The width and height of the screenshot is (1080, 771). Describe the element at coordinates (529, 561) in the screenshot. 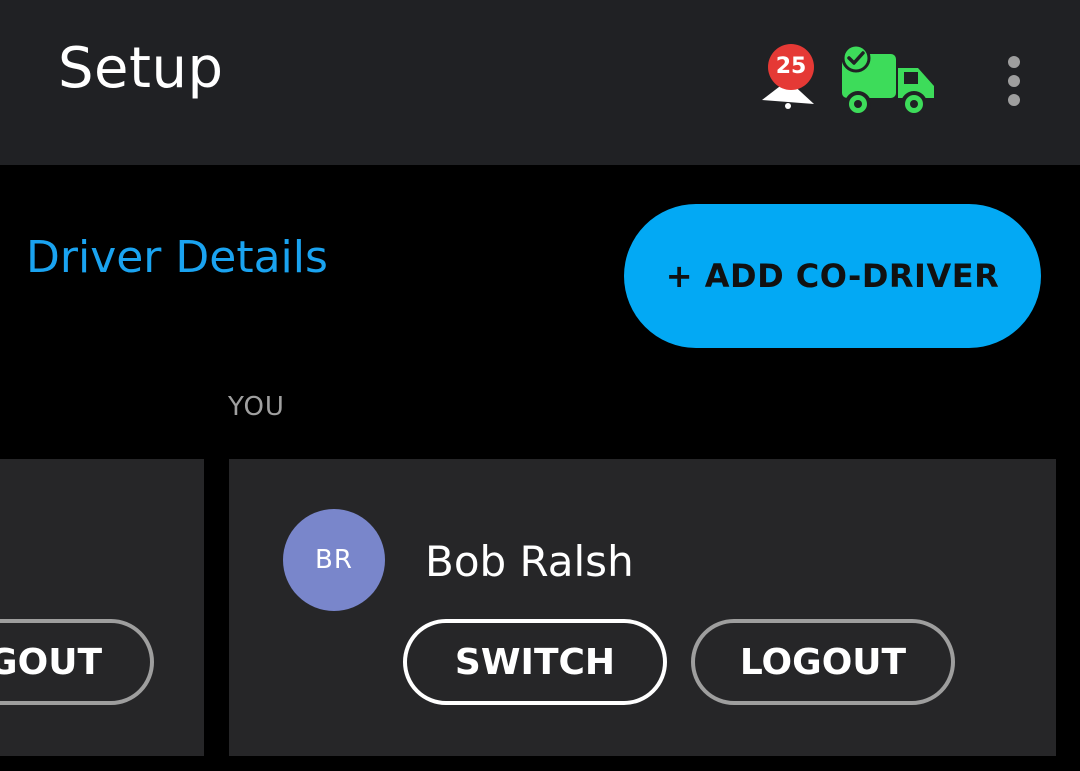

I see `driver-name: Bob Ralsh` at that location.